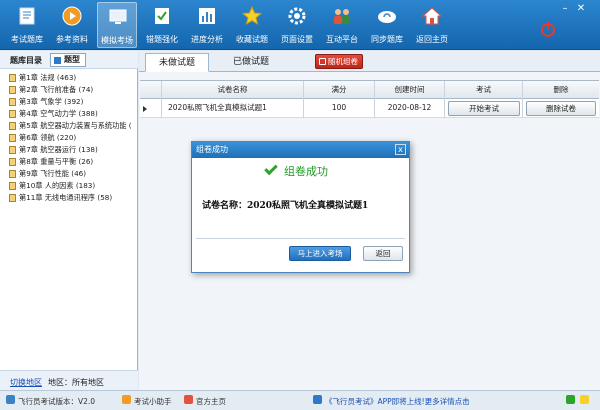 This screenshot has height=410, width=600. I want to click on question-type-button: 题型, so click(68, 60).